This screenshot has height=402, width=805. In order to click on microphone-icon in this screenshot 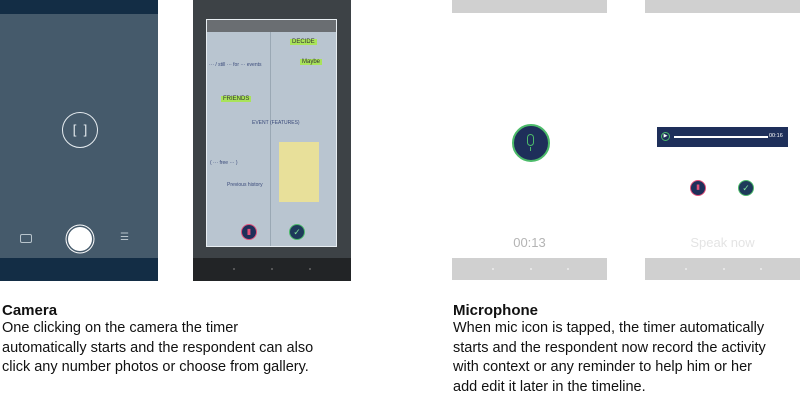, I will do `click(530, 140)`.